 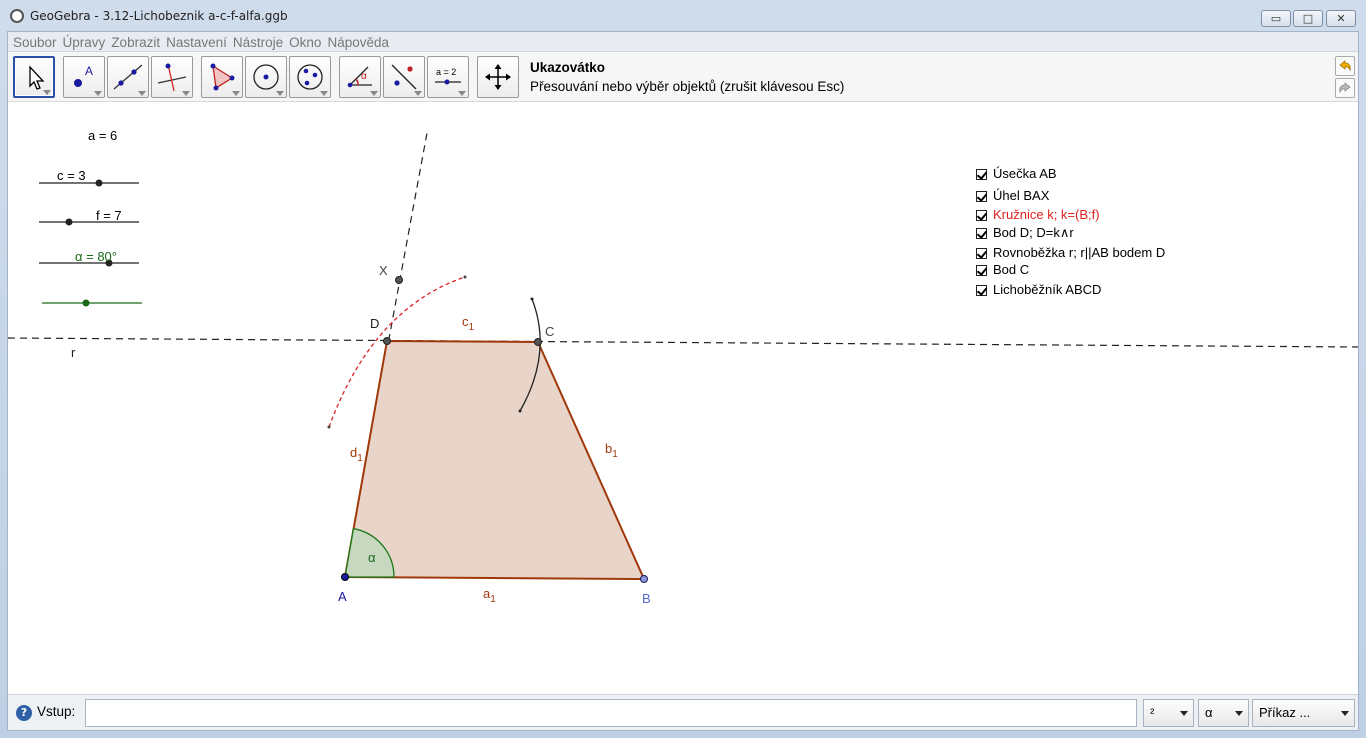 What do you see at coordinates (196, 42) in the screenshot?
I see `menu-nastaveni: Nastavení` at bounding box center [196, 42].